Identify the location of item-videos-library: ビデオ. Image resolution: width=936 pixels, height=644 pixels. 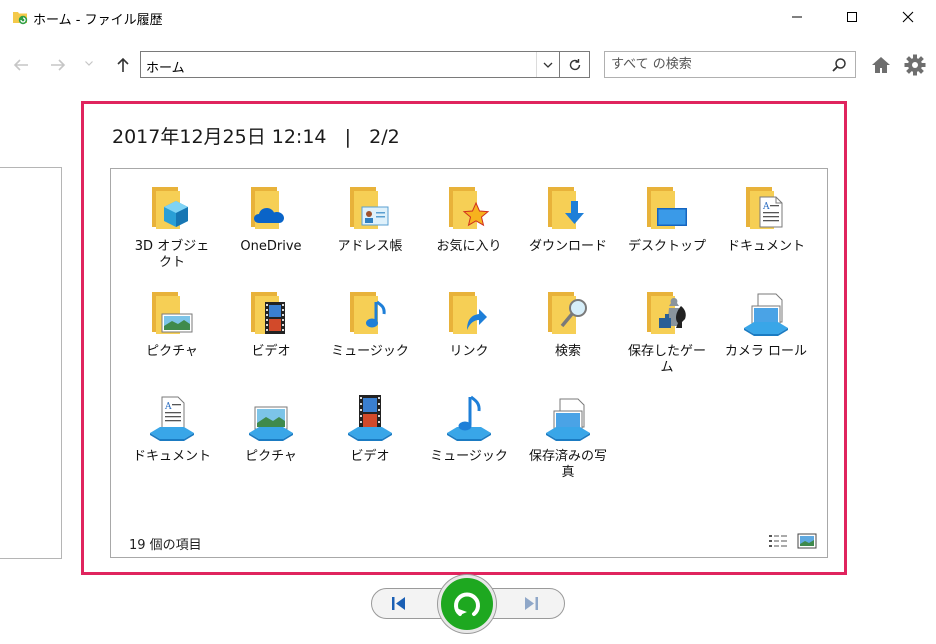
(370, 440).